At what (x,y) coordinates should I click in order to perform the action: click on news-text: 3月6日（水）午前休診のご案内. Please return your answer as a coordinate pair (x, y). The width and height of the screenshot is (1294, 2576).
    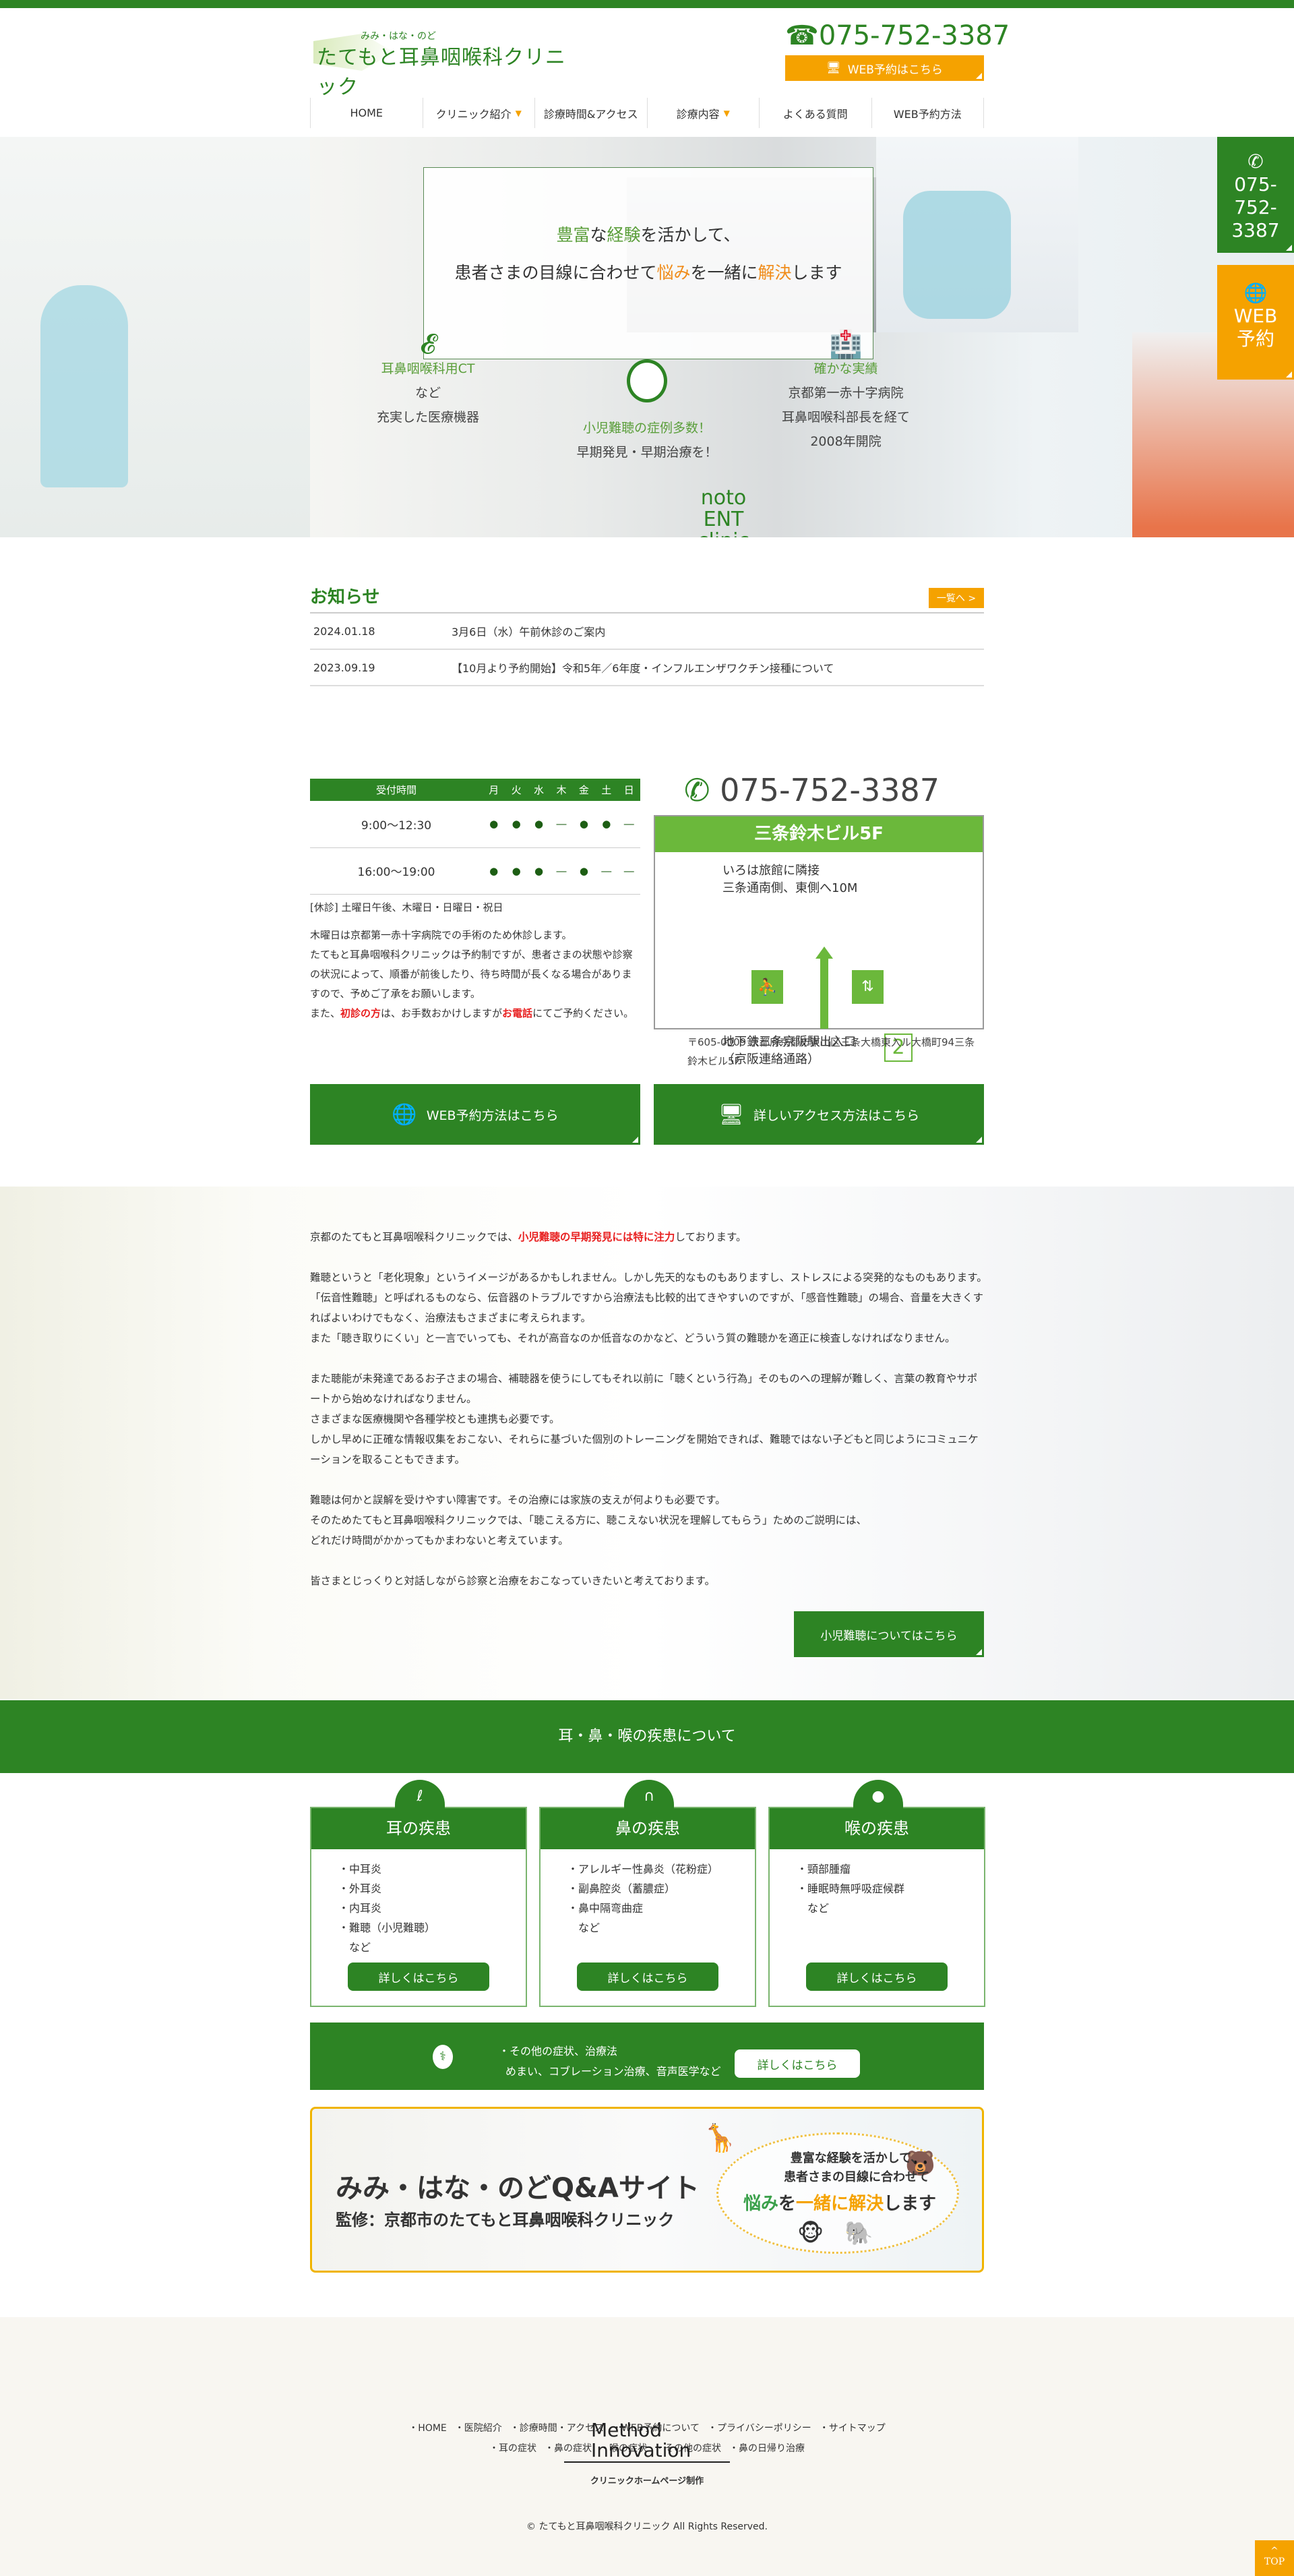
    Looking at the image, I should click on (529, 632).